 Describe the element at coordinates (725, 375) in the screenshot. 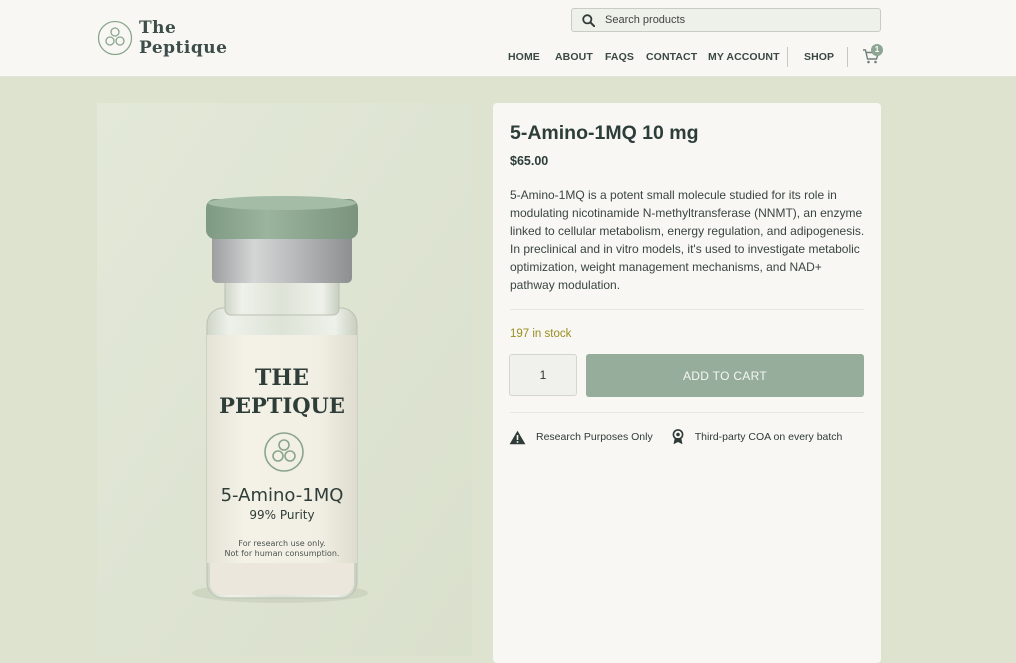

I see `add-to-cart-button: ADD TO CART` at that location.